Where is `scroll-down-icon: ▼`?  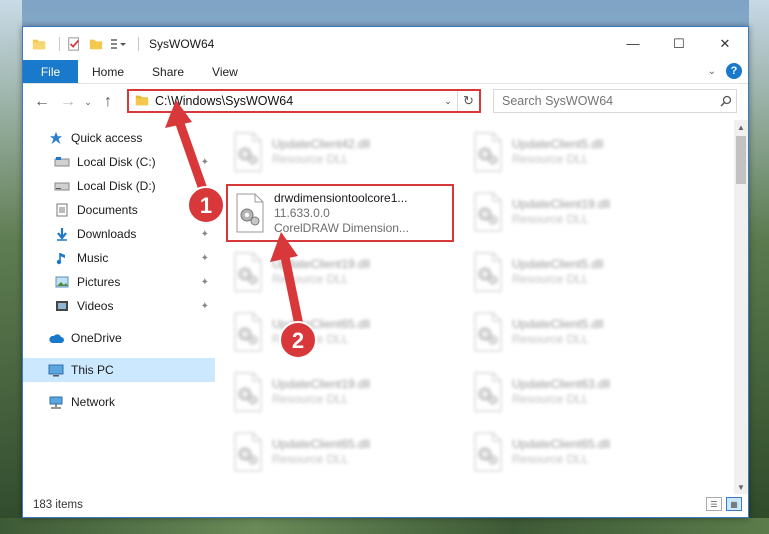
scroll-down-icon: ▼ is located at coordinates (741, 487).